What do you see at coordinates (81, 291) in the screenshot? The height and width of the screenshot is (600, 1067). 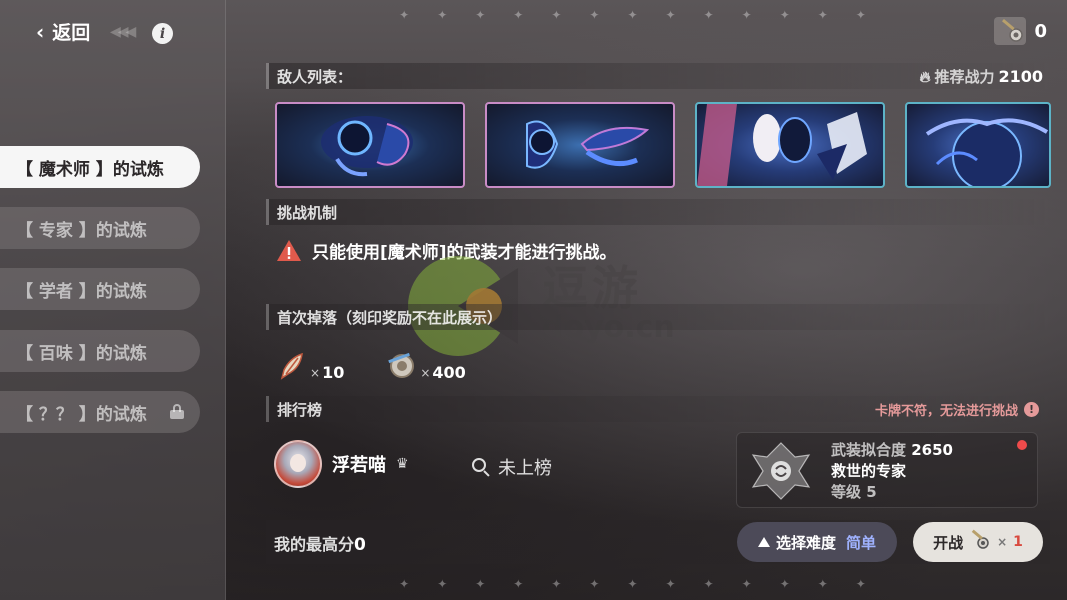 I see `trial-tab-label: 【 学者 】的试炼` at bounding box center [81, 291].